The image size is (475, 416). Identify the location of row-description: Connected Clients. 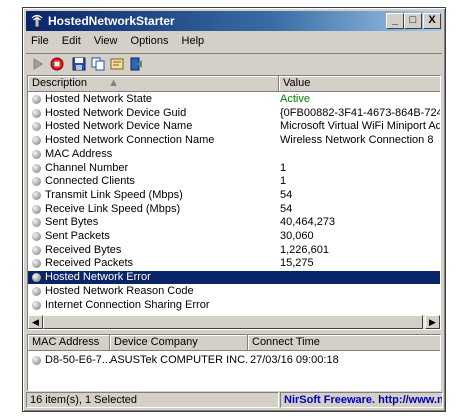
(90, 181).